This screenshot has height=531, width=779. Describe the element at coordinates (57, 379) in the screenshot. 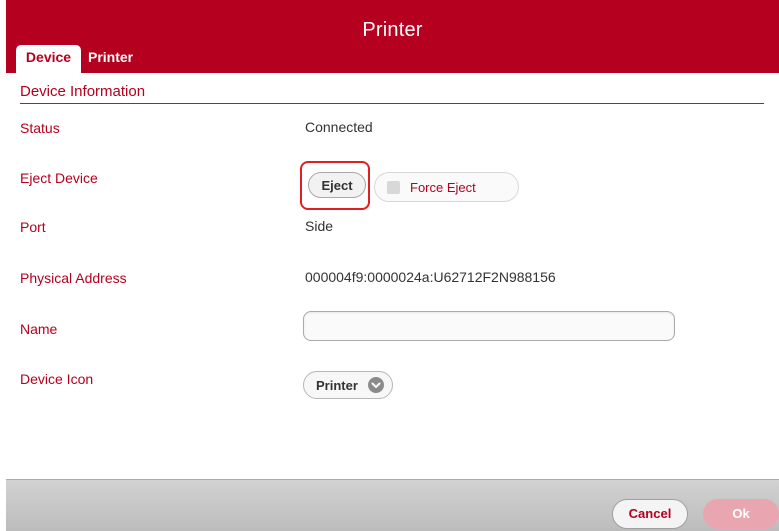

I see `device-icon-label: Device Icon` at that location.